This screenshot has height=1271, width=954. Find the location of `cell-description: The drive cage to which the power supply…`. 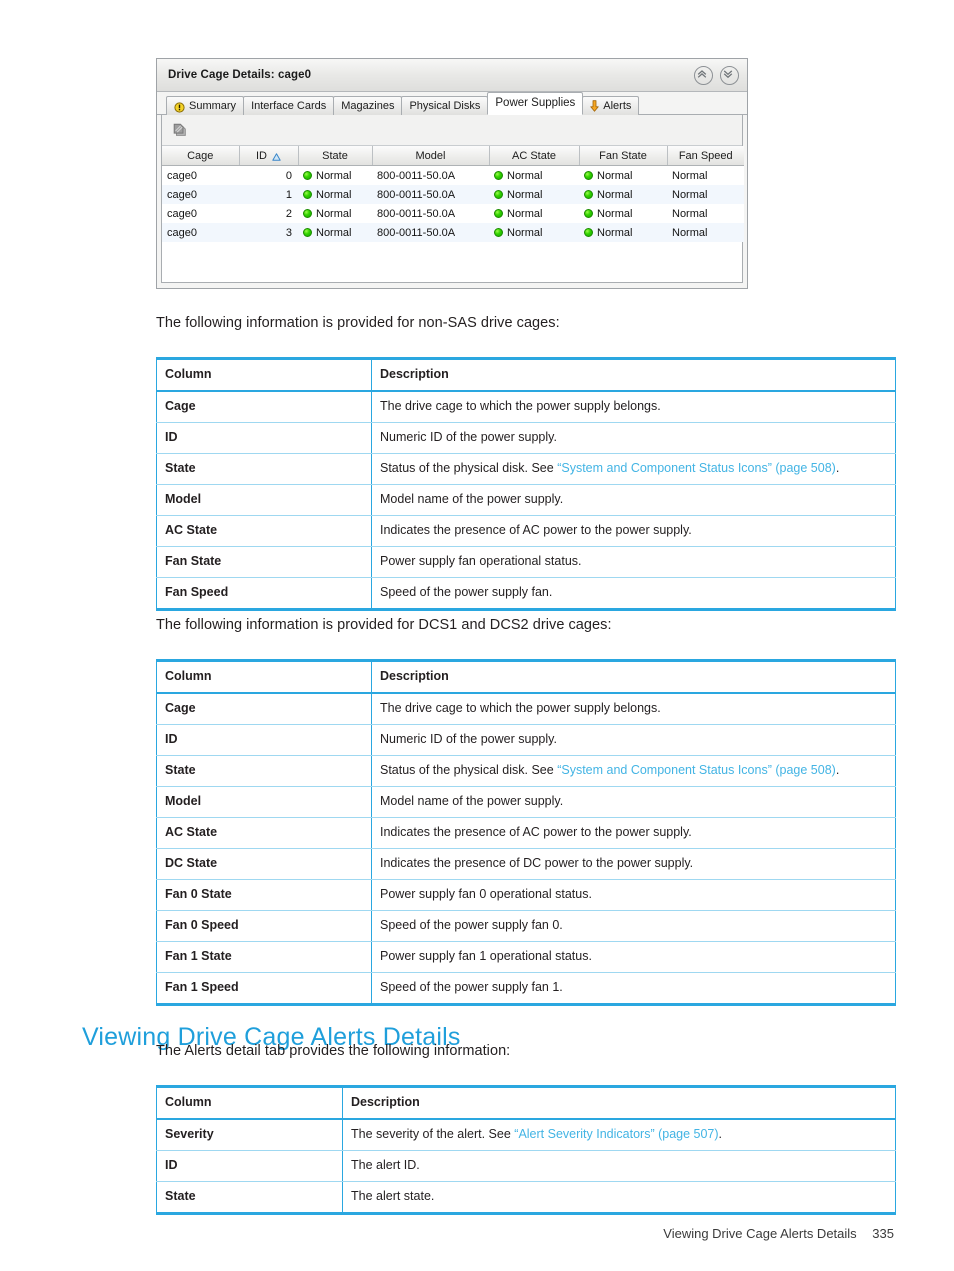

cell-description: The drive cage to which the power supply… is located at coordinates (633, 407).